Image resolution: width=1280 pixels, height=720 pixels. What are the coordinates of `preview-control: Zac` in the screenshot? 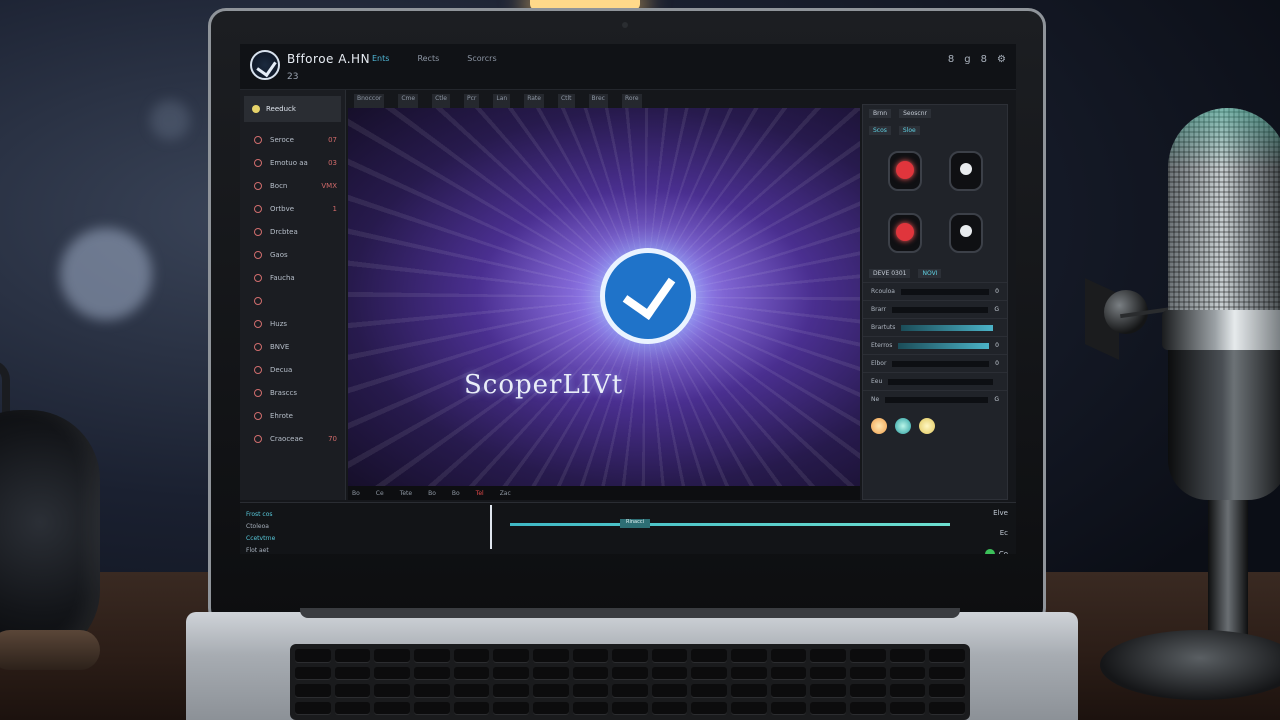 It's located at (505, 493).